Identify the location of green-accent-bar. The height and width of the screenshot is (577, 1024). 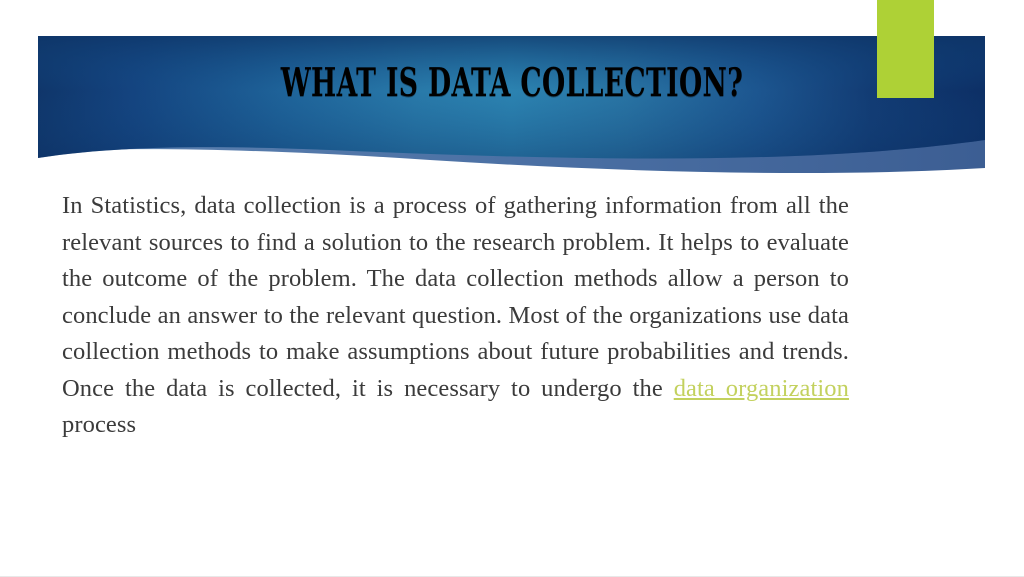
(905, 49).